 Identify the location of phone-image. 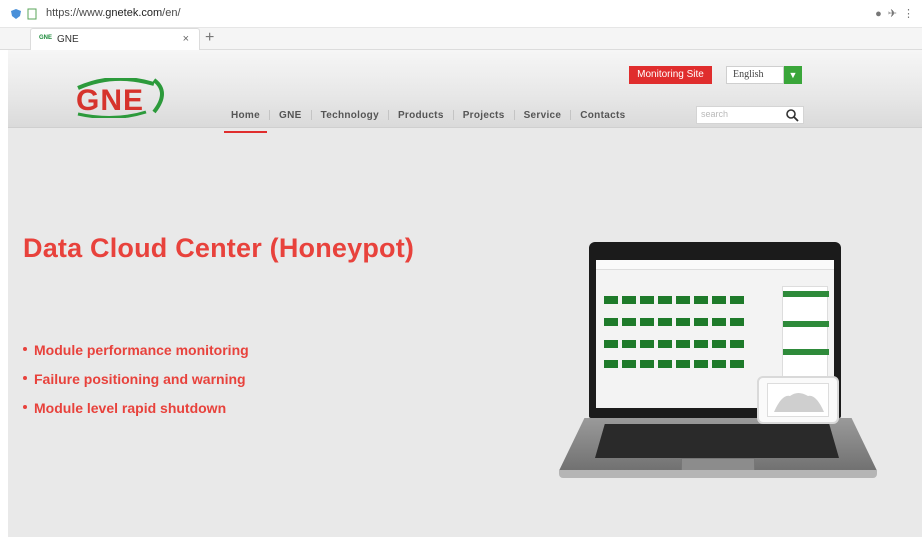
(798, 400).